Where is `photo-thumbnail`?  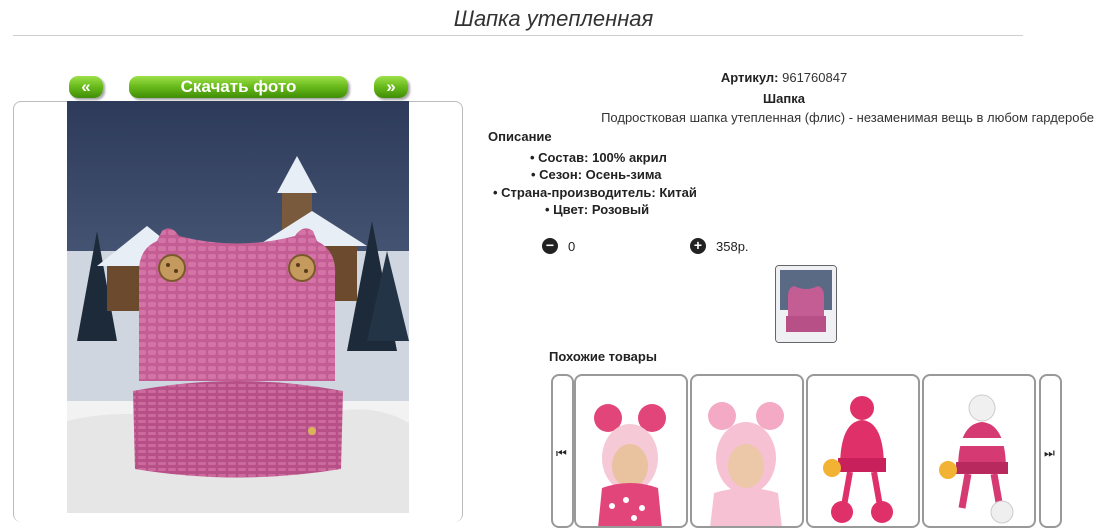 photo-thumbnail is located at coordinates (806, 304).